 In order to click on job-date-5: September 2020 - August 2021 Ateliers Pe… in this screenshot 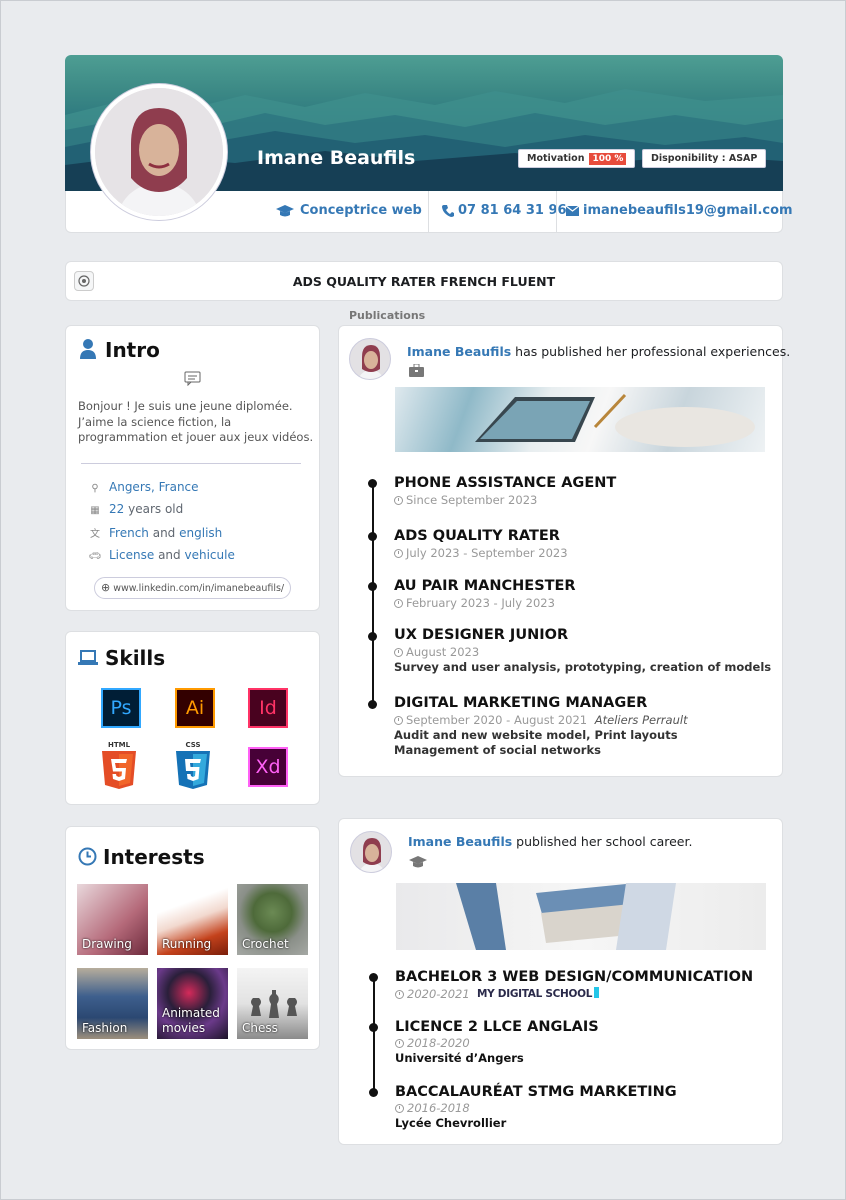, I will do `click(541, 720)`.